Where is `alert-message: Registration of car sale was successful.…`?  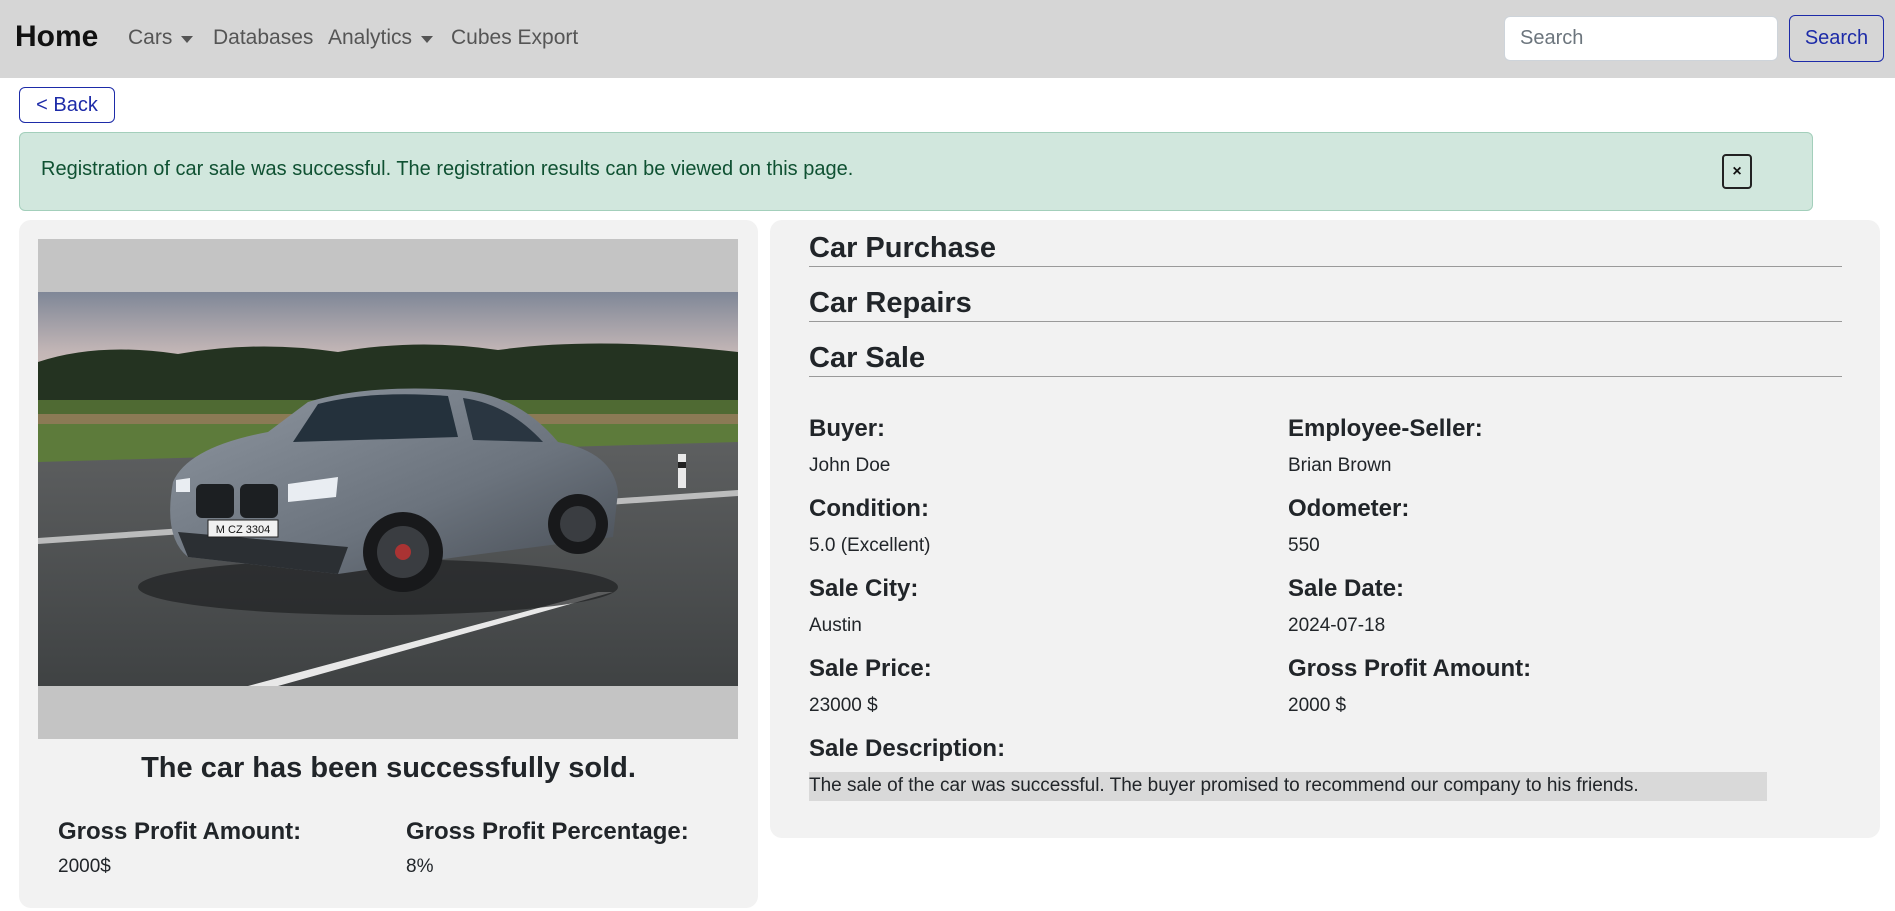
alert-message: Registration of car sale was successful.… is located at coordinates (447, 169).